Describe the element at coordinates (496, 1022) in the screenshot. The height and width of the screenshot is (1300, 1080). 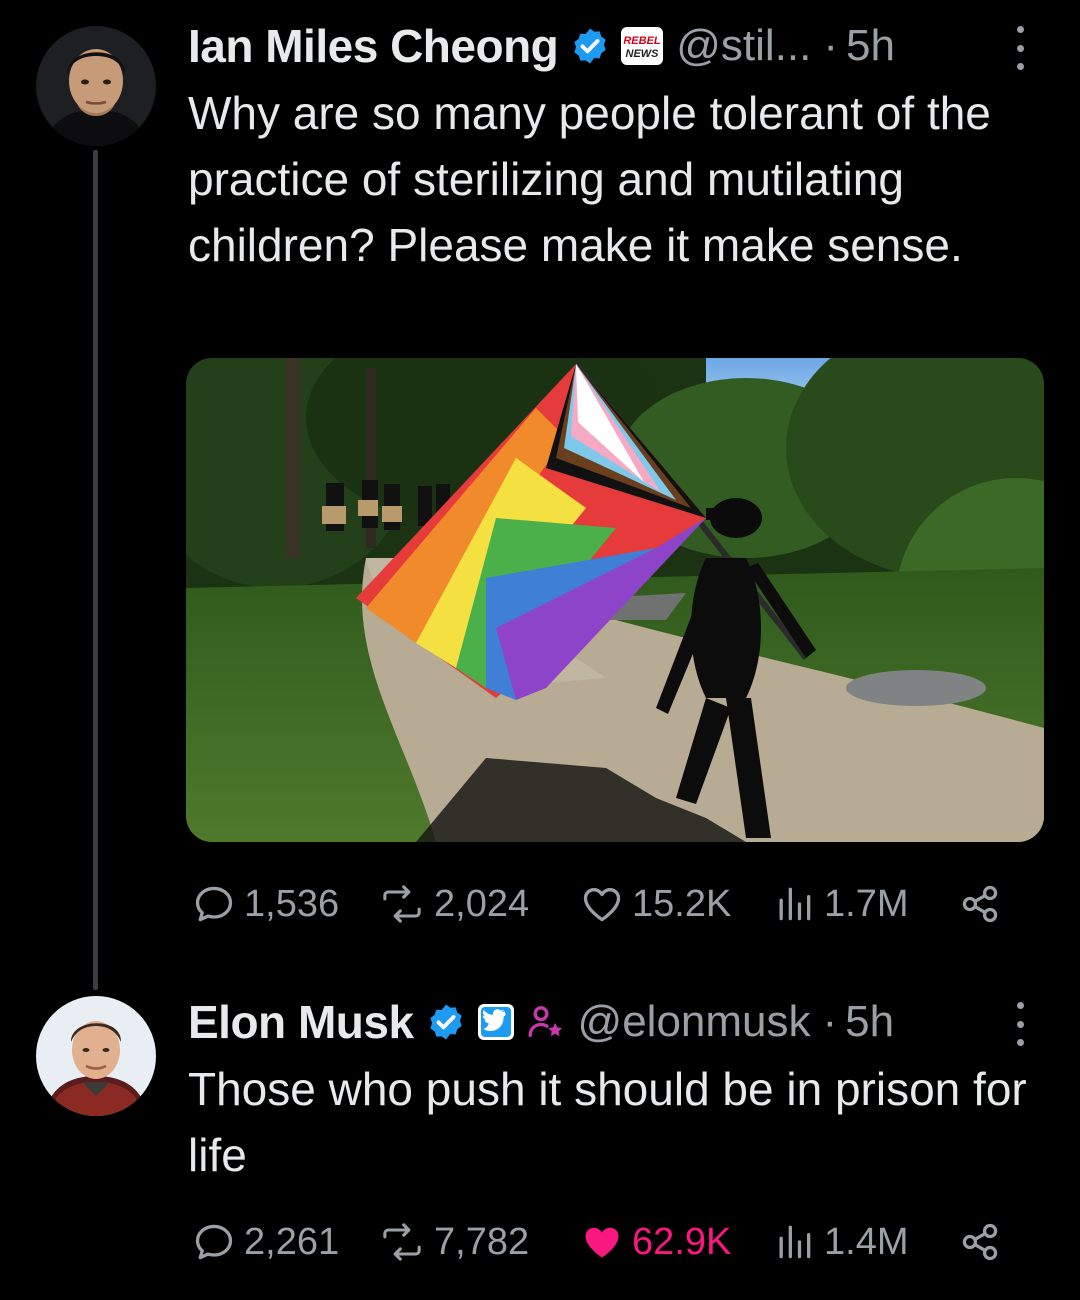
I see `twitter-badge-icon` at that location.